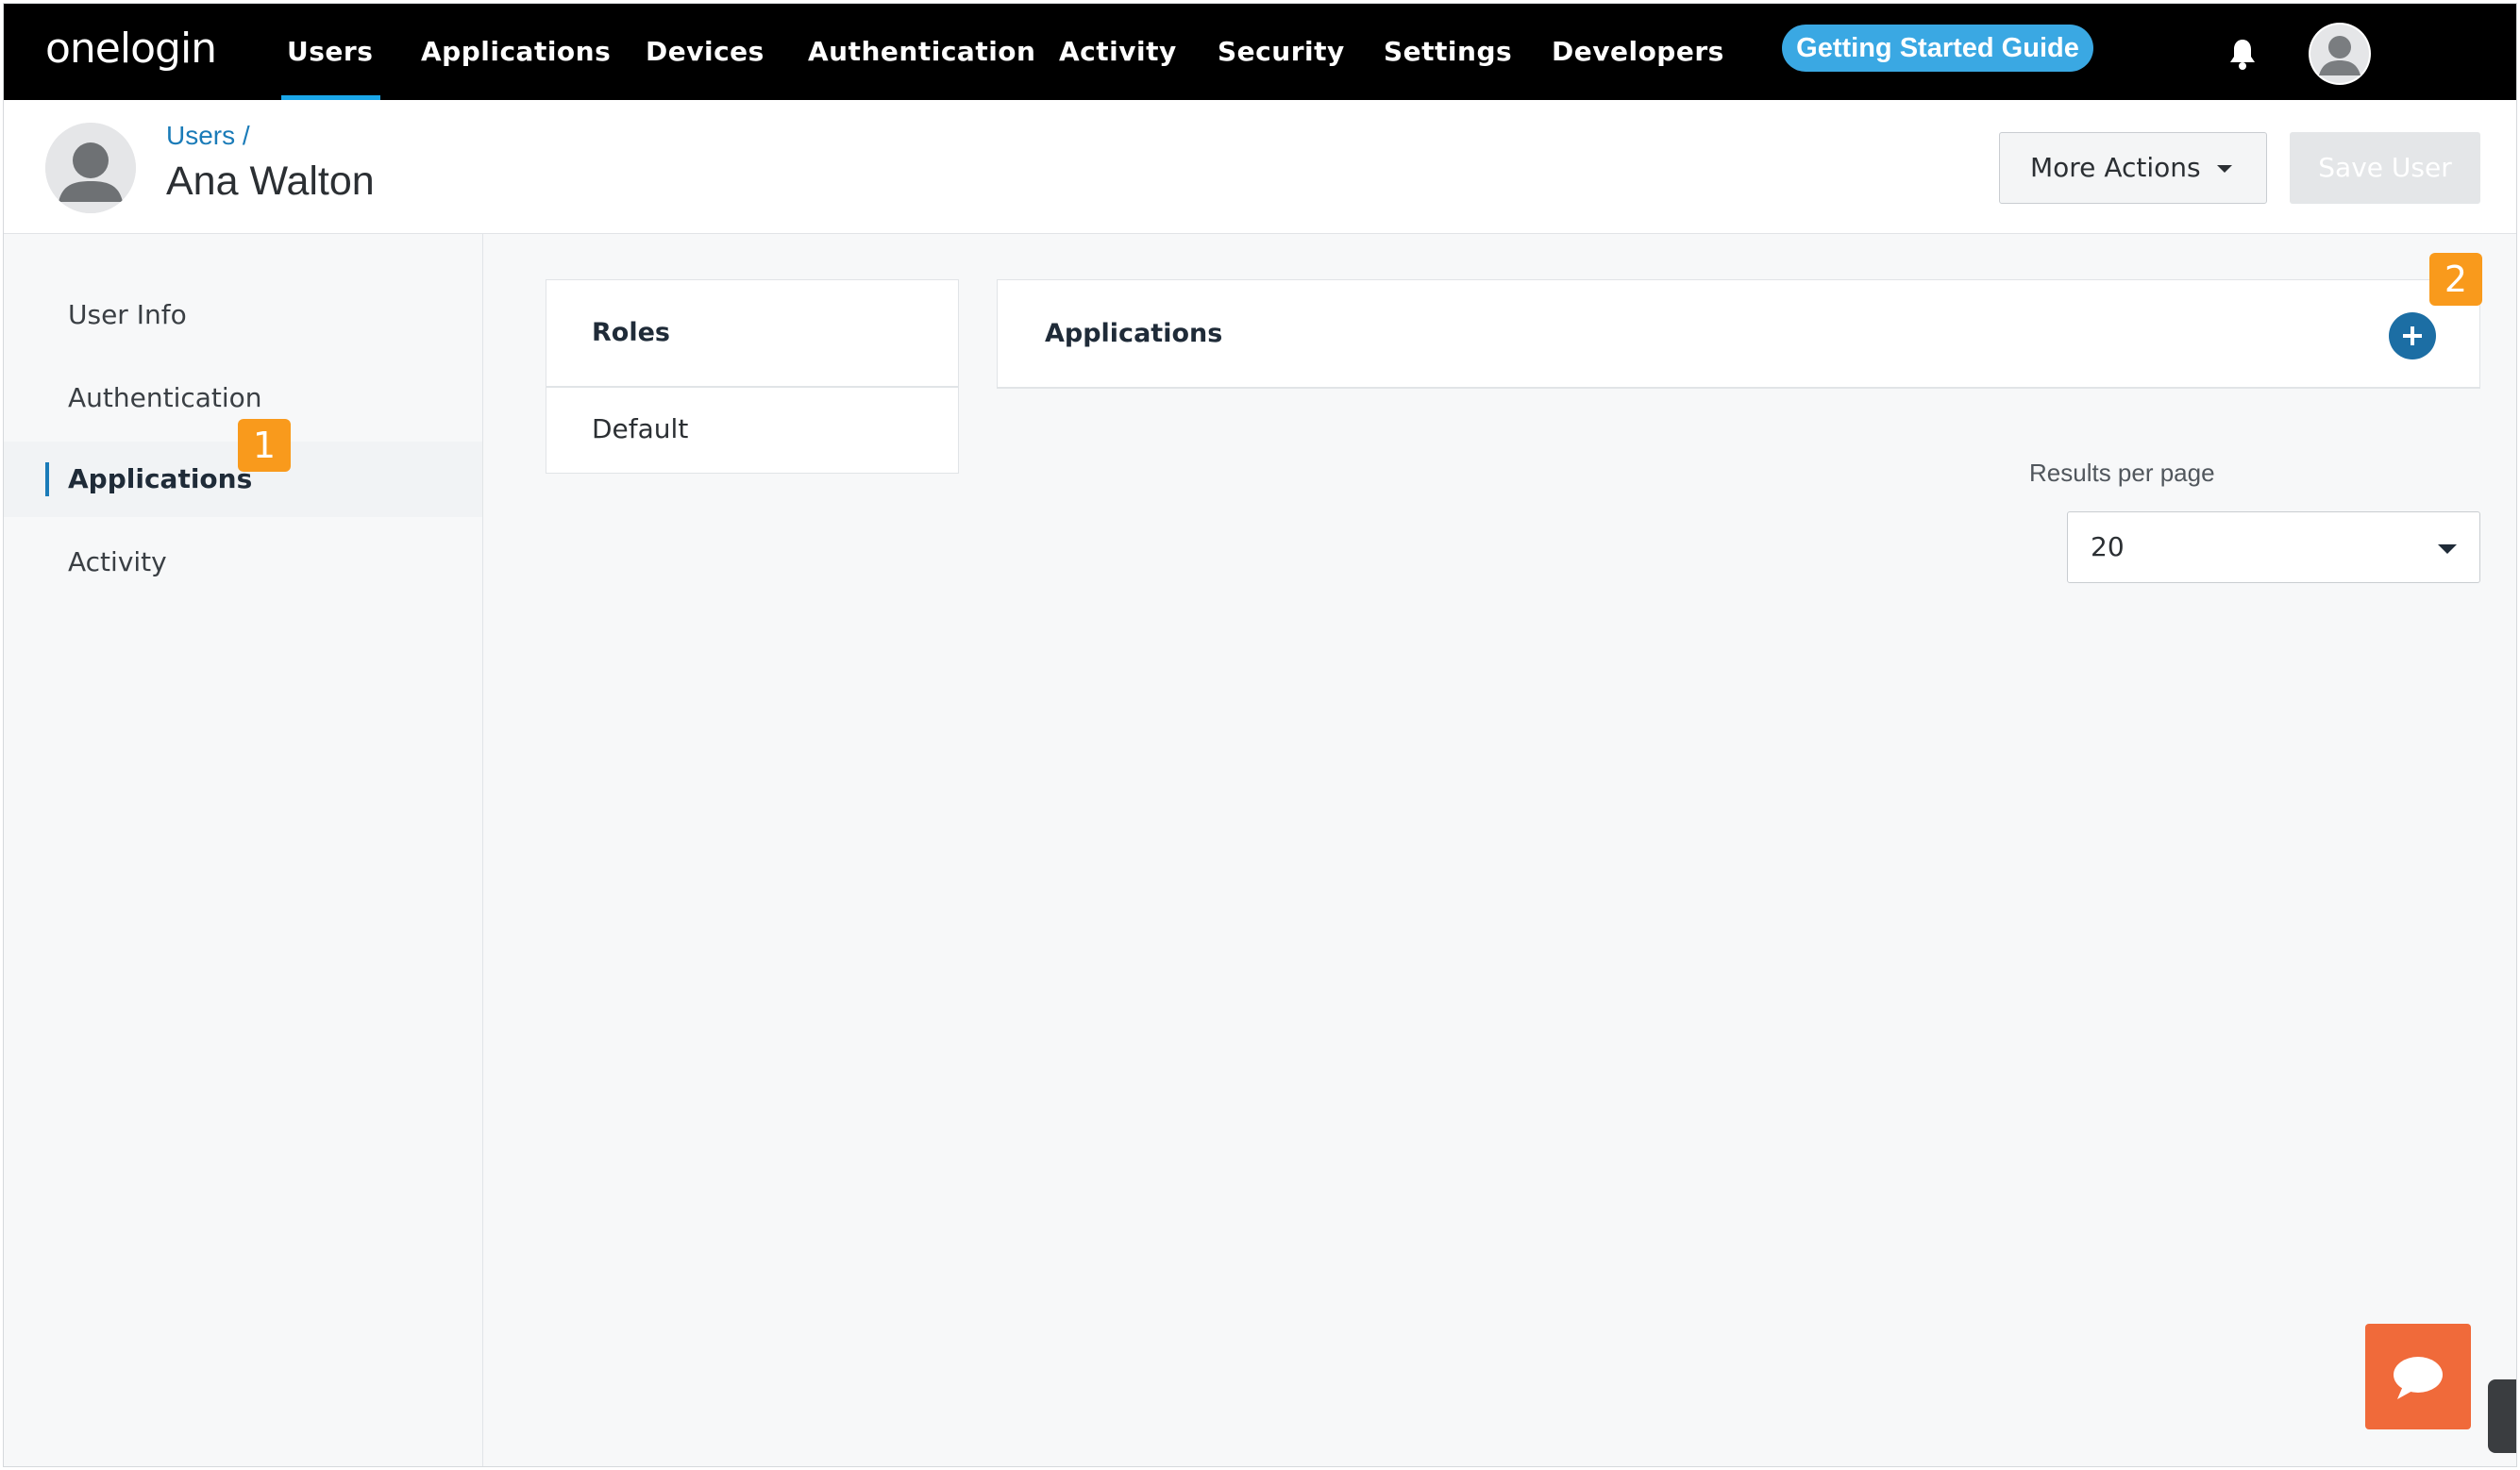  Describe the element at coordinates (2385, 168) in the screenshot. I see `save-user-button: Save User` at that location.